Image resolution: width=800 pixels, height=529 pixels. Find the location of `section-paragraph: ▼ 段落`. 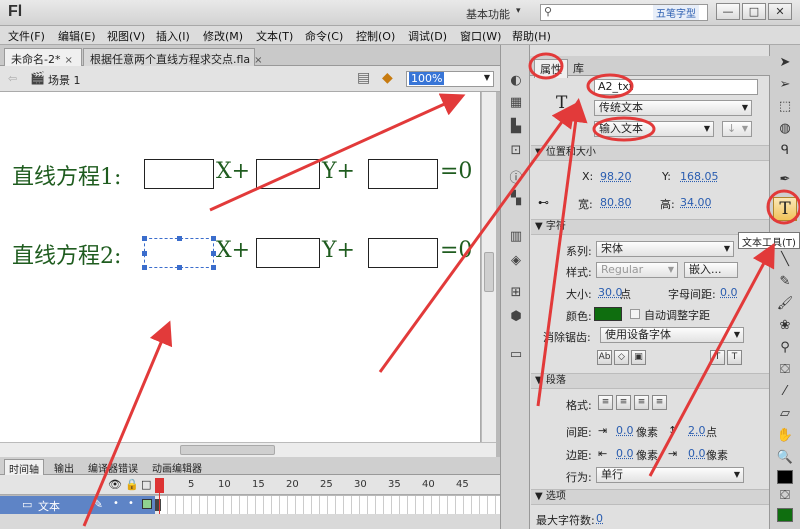

section-paragraph: ▼ 段落 is located at coordinates (650, 381).